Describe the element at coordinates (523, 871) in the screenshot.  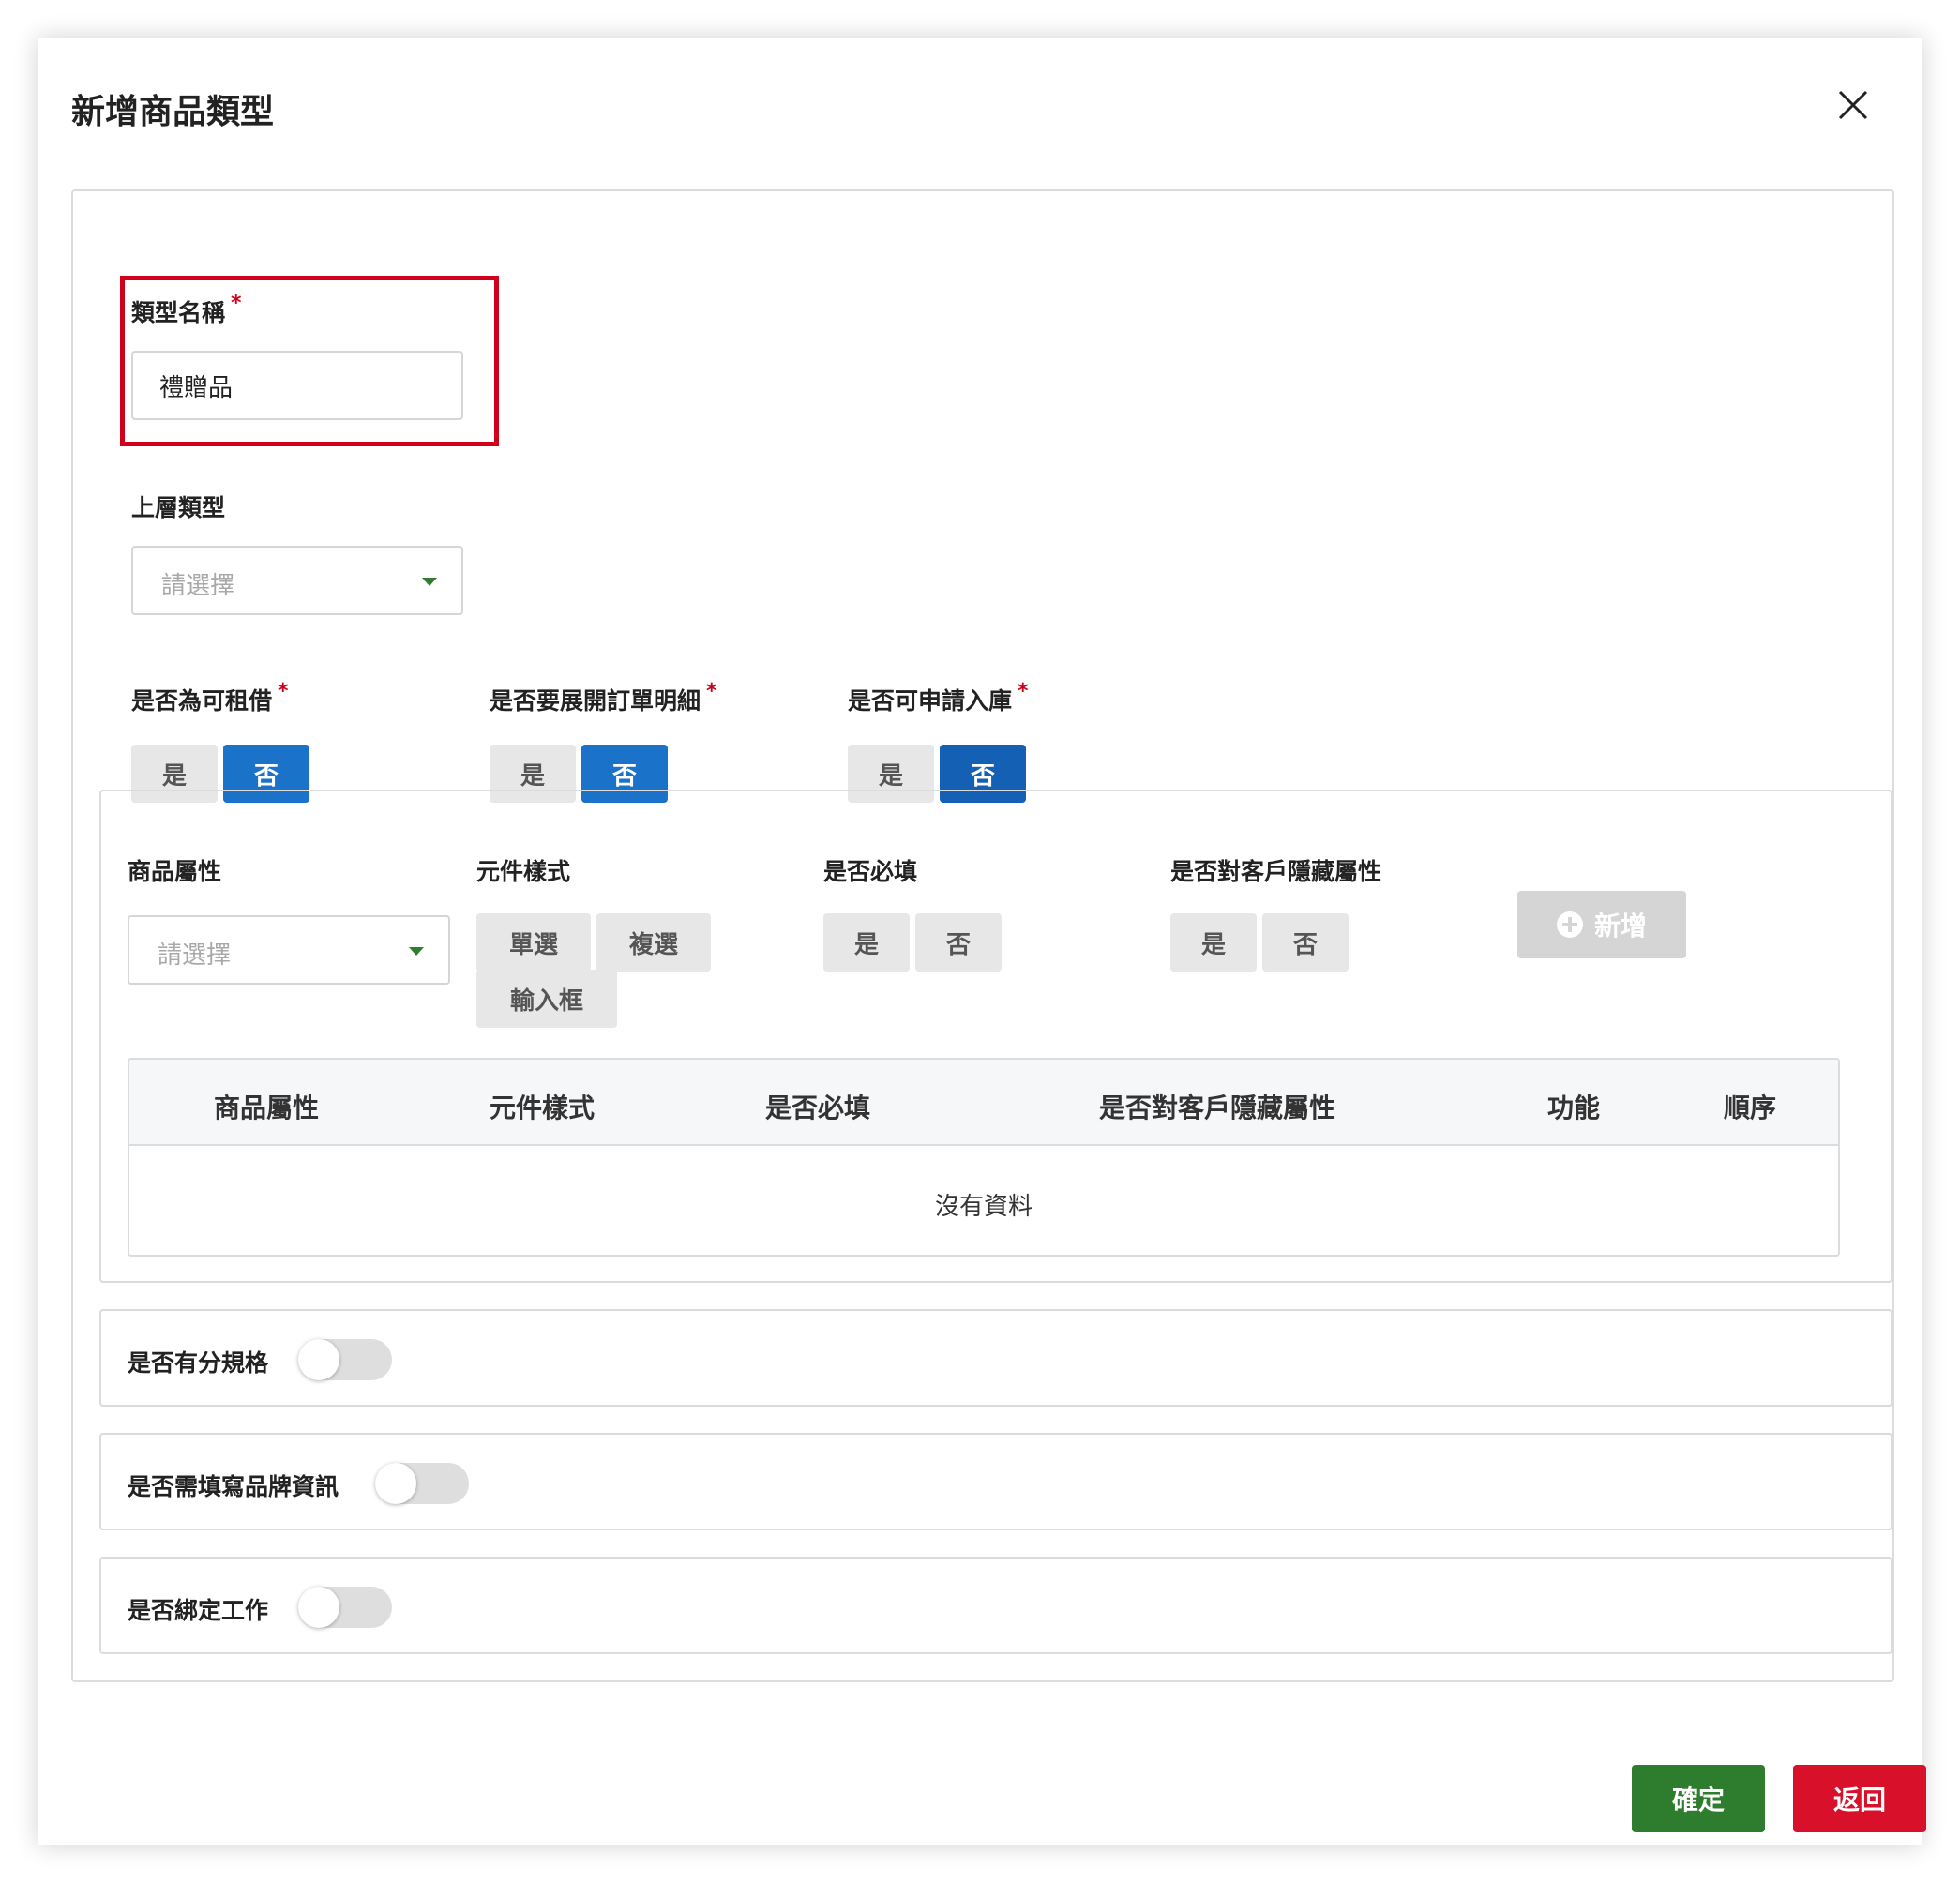
I see `component-style-label: 元件樣式` at that location.